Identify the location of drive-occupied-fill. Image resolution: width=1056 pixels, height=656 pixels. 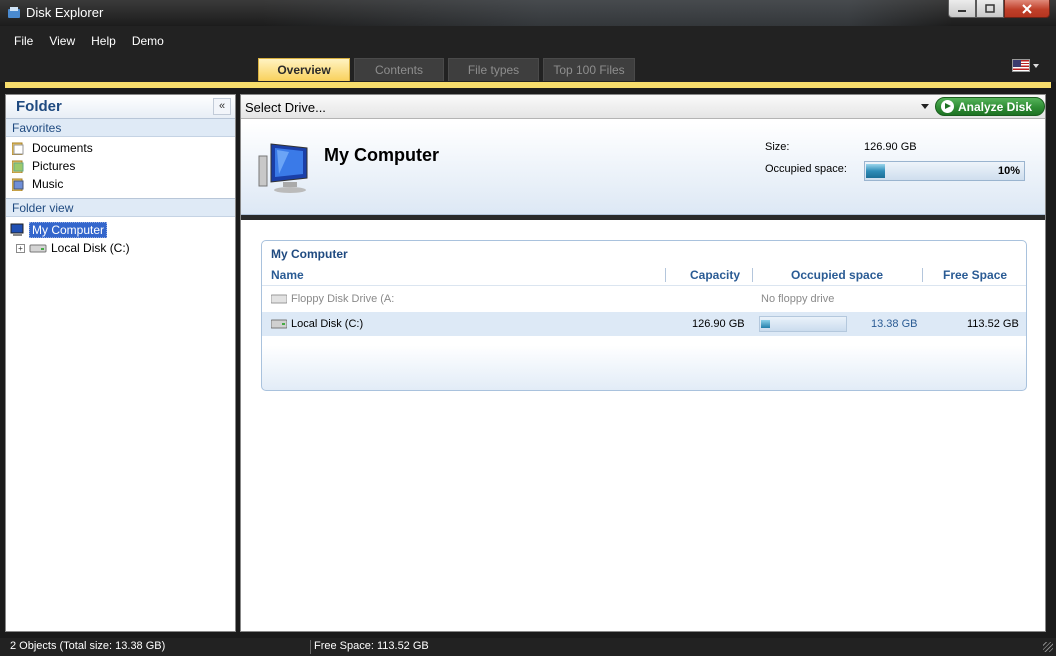
(765, 324).